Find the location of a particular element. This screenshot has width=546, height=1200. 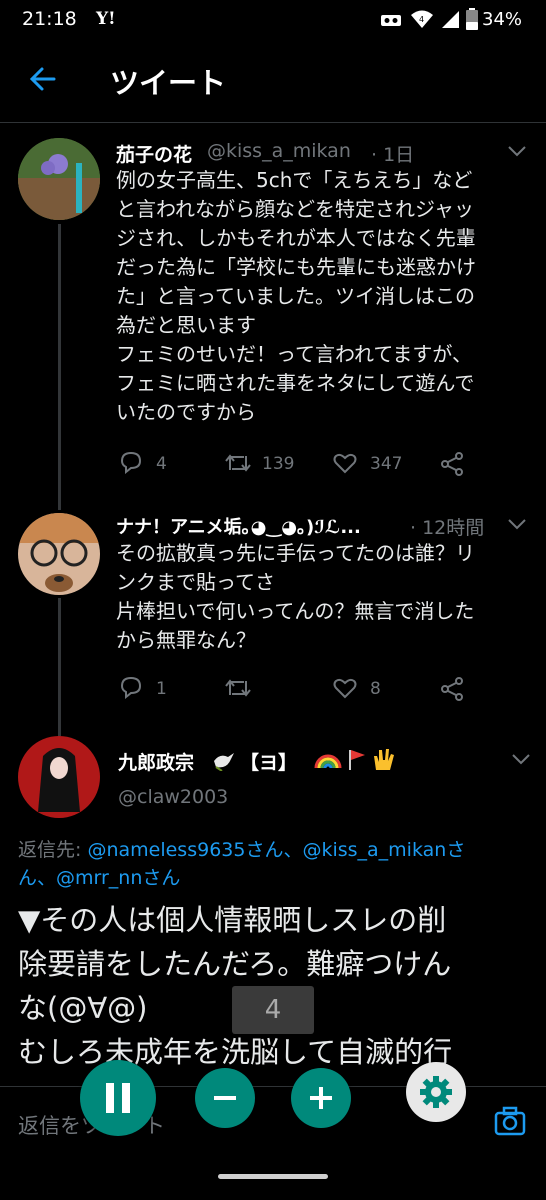

reply-to-mentions: @nameless9635さん、@kiss_a_mikanさ is located at coordinates (276, 850).